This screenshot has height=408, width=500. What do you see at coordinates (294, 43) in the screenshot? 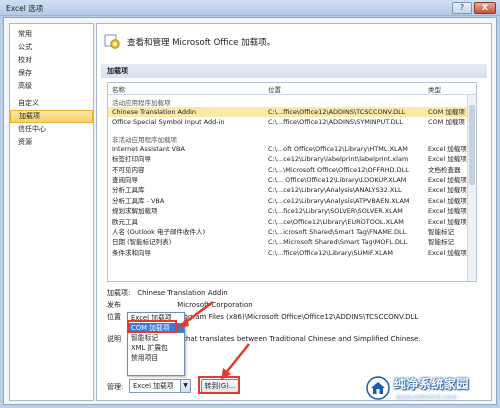
I see `panel-header: 查看和管理 Microsoft Office 加载项。` at bounding box center [294, 43].